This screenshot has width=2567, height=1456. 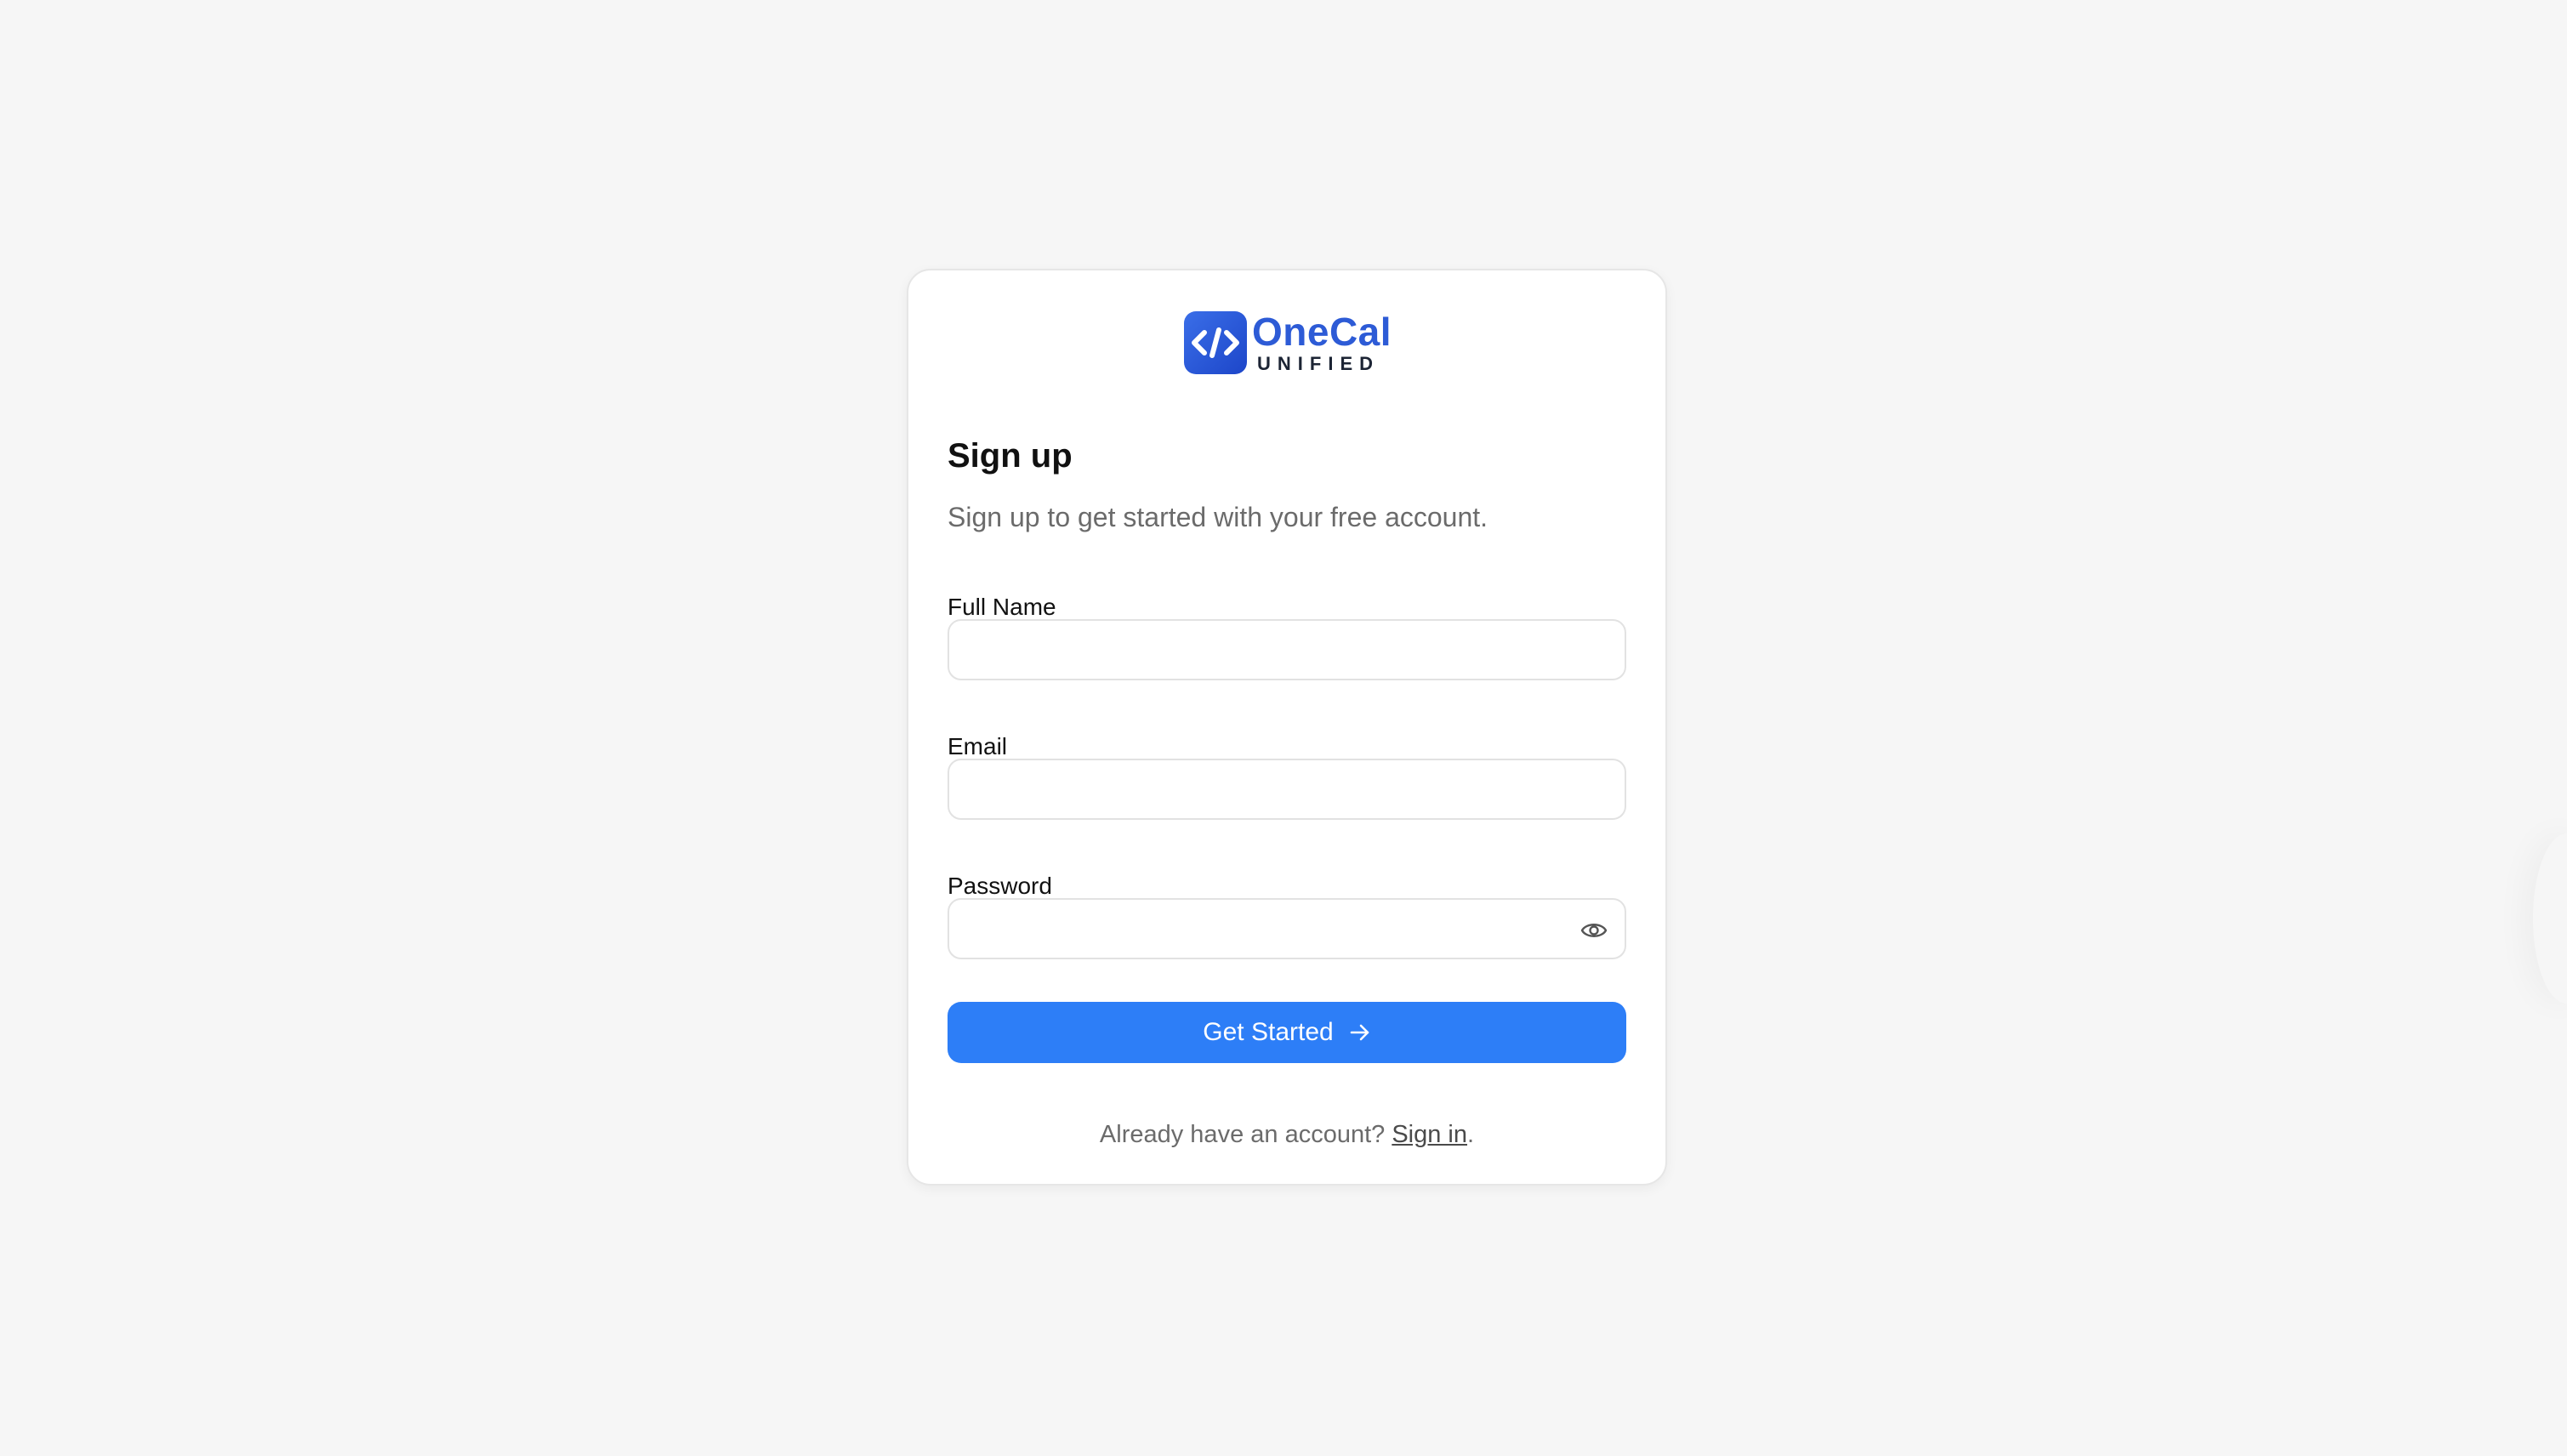 I want to click on full-name-label: Full Name, so click(x=1002, y=607).